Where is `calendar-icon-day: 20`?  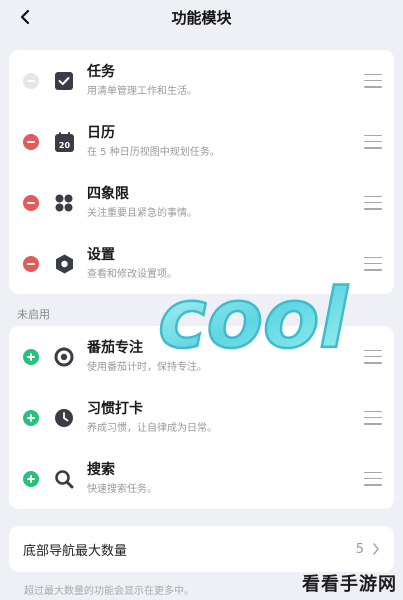 calendar-icon-day: 20 is located at coordinates (64, 145).